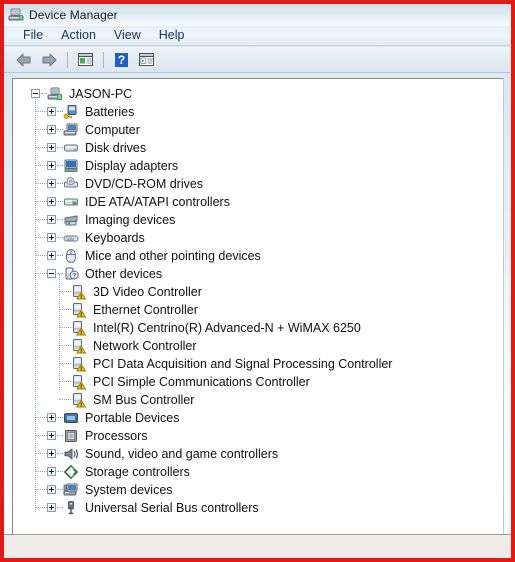  Describe the element at coordinates (71, 436) in the screenshot. I see `processor-icon` at that location.